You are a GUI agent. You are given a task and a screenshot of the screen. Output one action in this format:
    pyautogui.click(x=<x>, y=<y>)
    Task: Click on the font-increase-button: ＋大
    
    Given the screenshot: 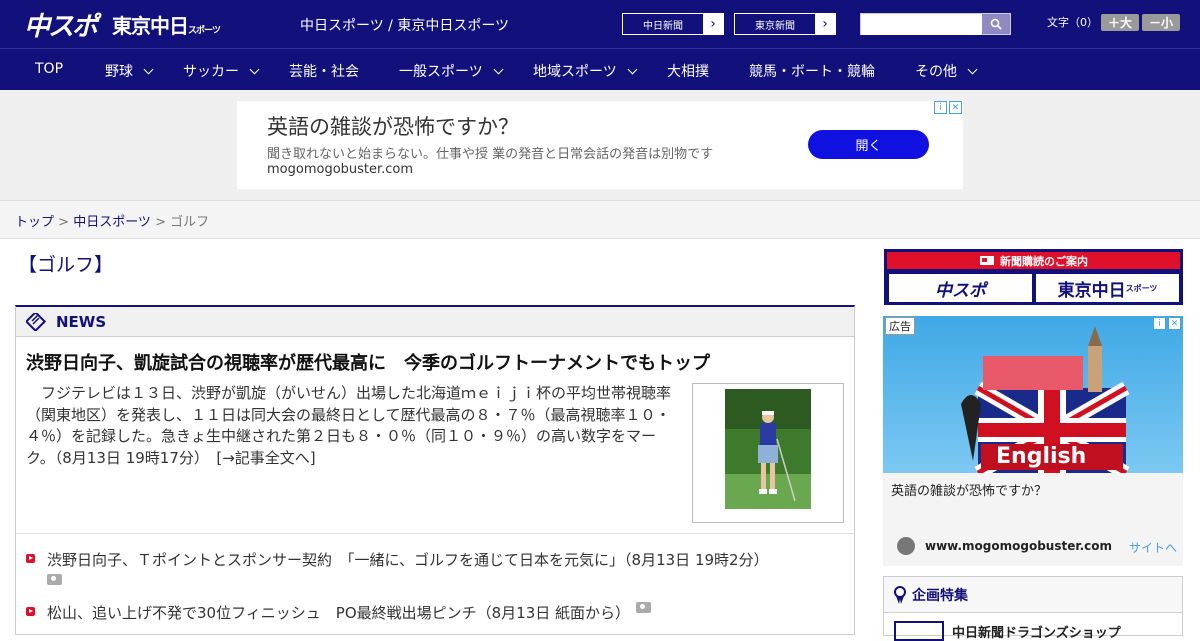 What is the action you would take?
    pyautogui.click(x=1120, y=22)
    